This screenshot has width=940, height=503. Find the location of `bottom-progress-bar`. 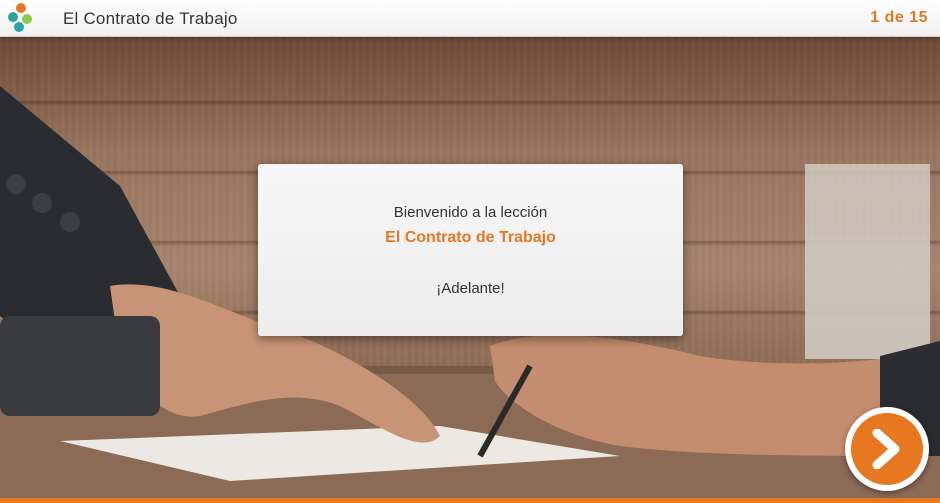

bottom-progress-bar is located at coordinates (470, 500).